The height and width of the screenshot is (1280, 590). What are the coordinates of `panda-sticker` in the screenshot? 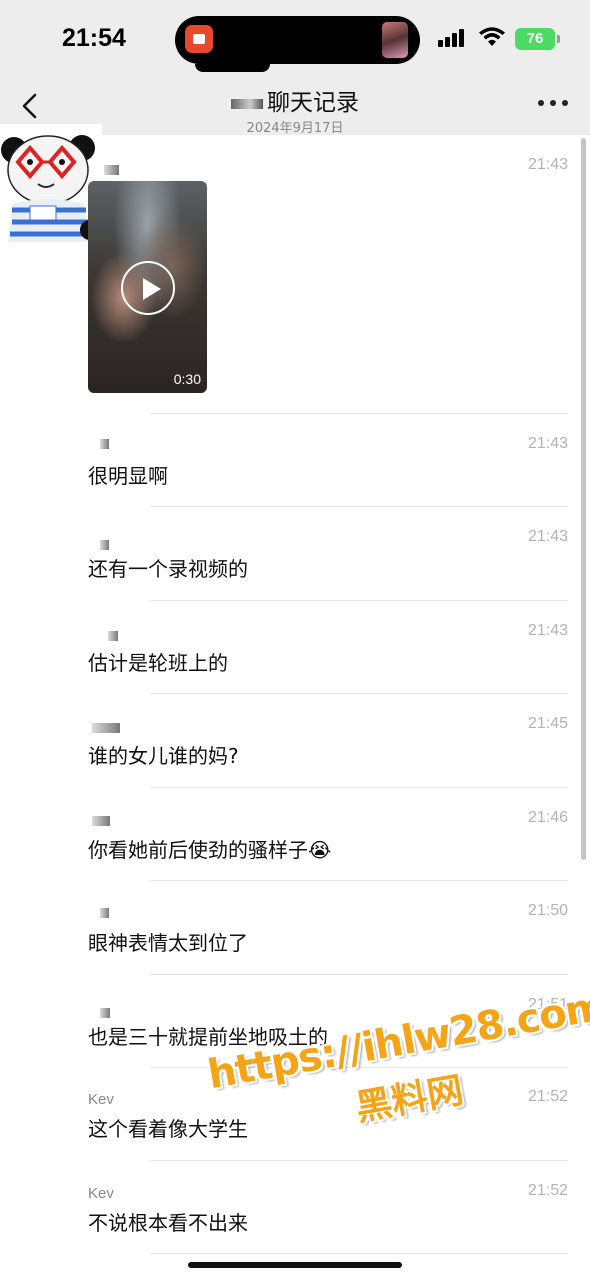 It's located at (51, 183).